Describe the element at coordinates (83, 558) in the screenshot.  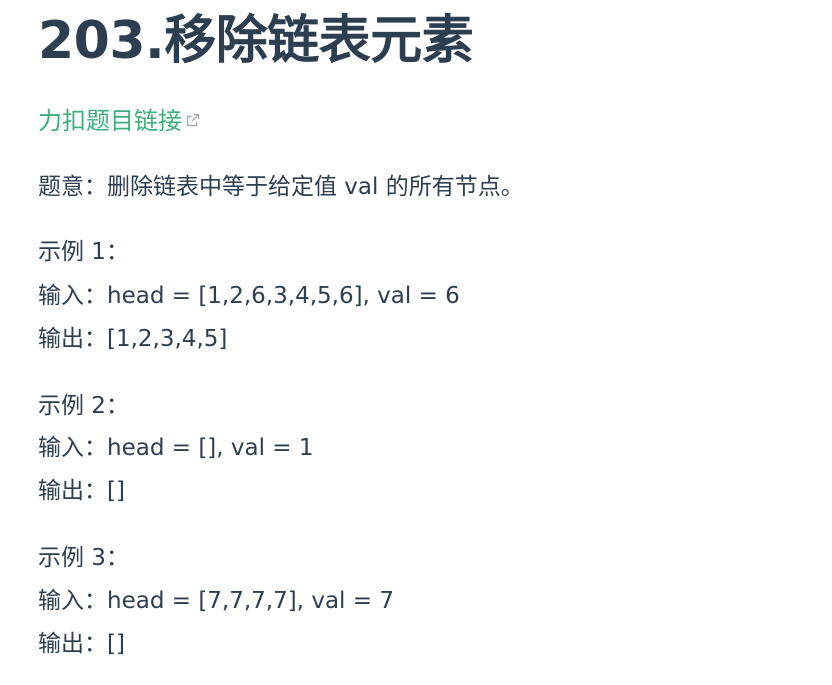
I see `example-3-title: 示例 3：` at that location.